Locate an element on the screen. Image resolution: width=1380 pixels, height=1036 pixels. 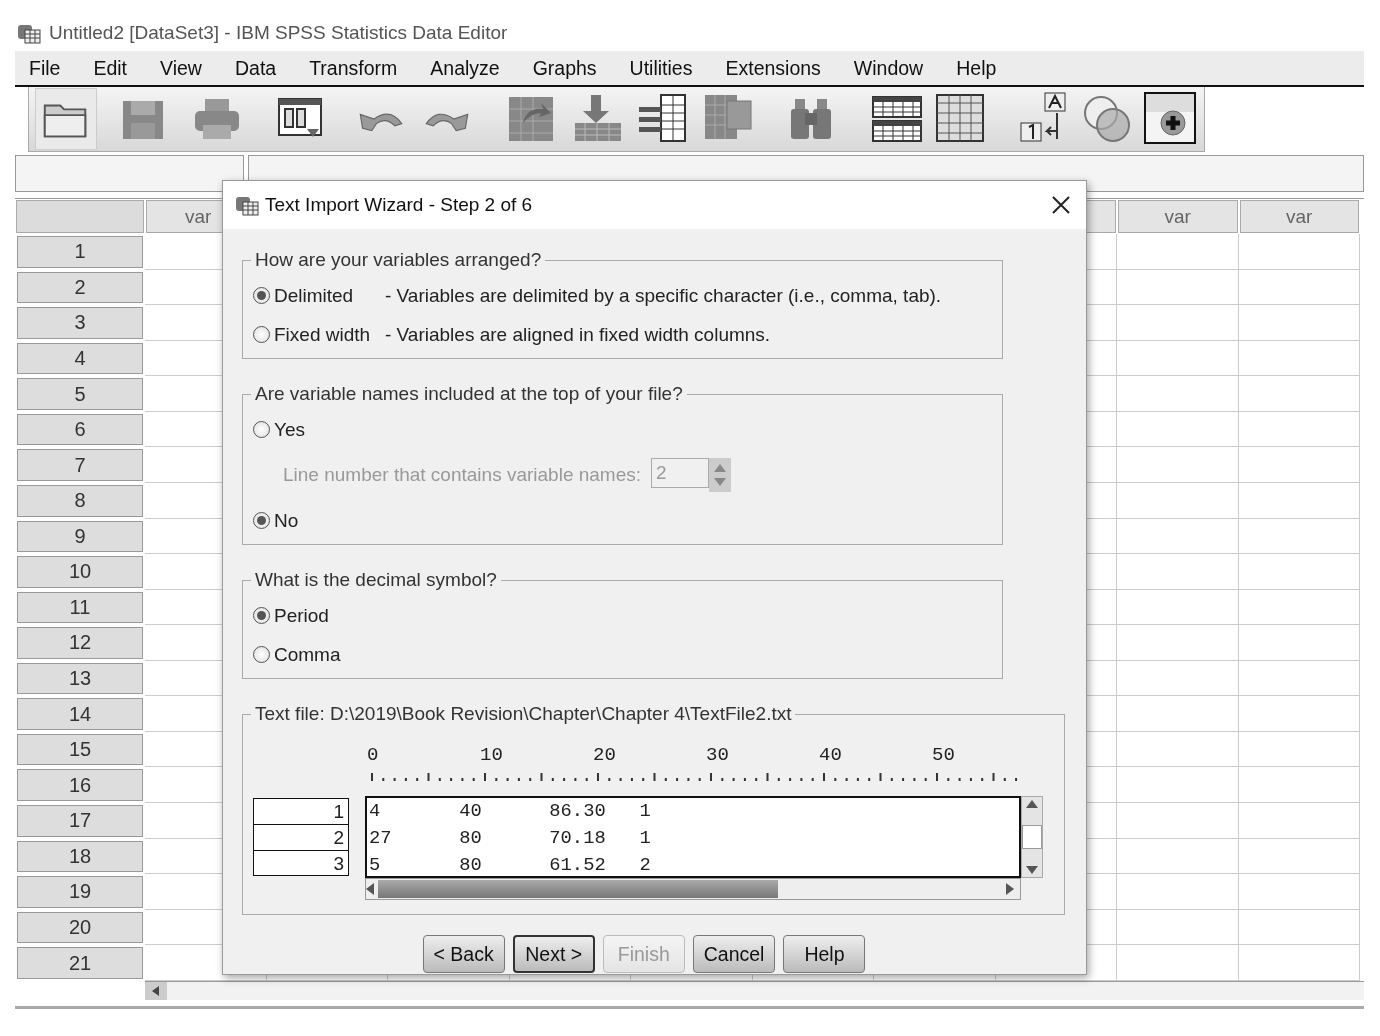
row-header: 5 is located at coordinates (80, 394).